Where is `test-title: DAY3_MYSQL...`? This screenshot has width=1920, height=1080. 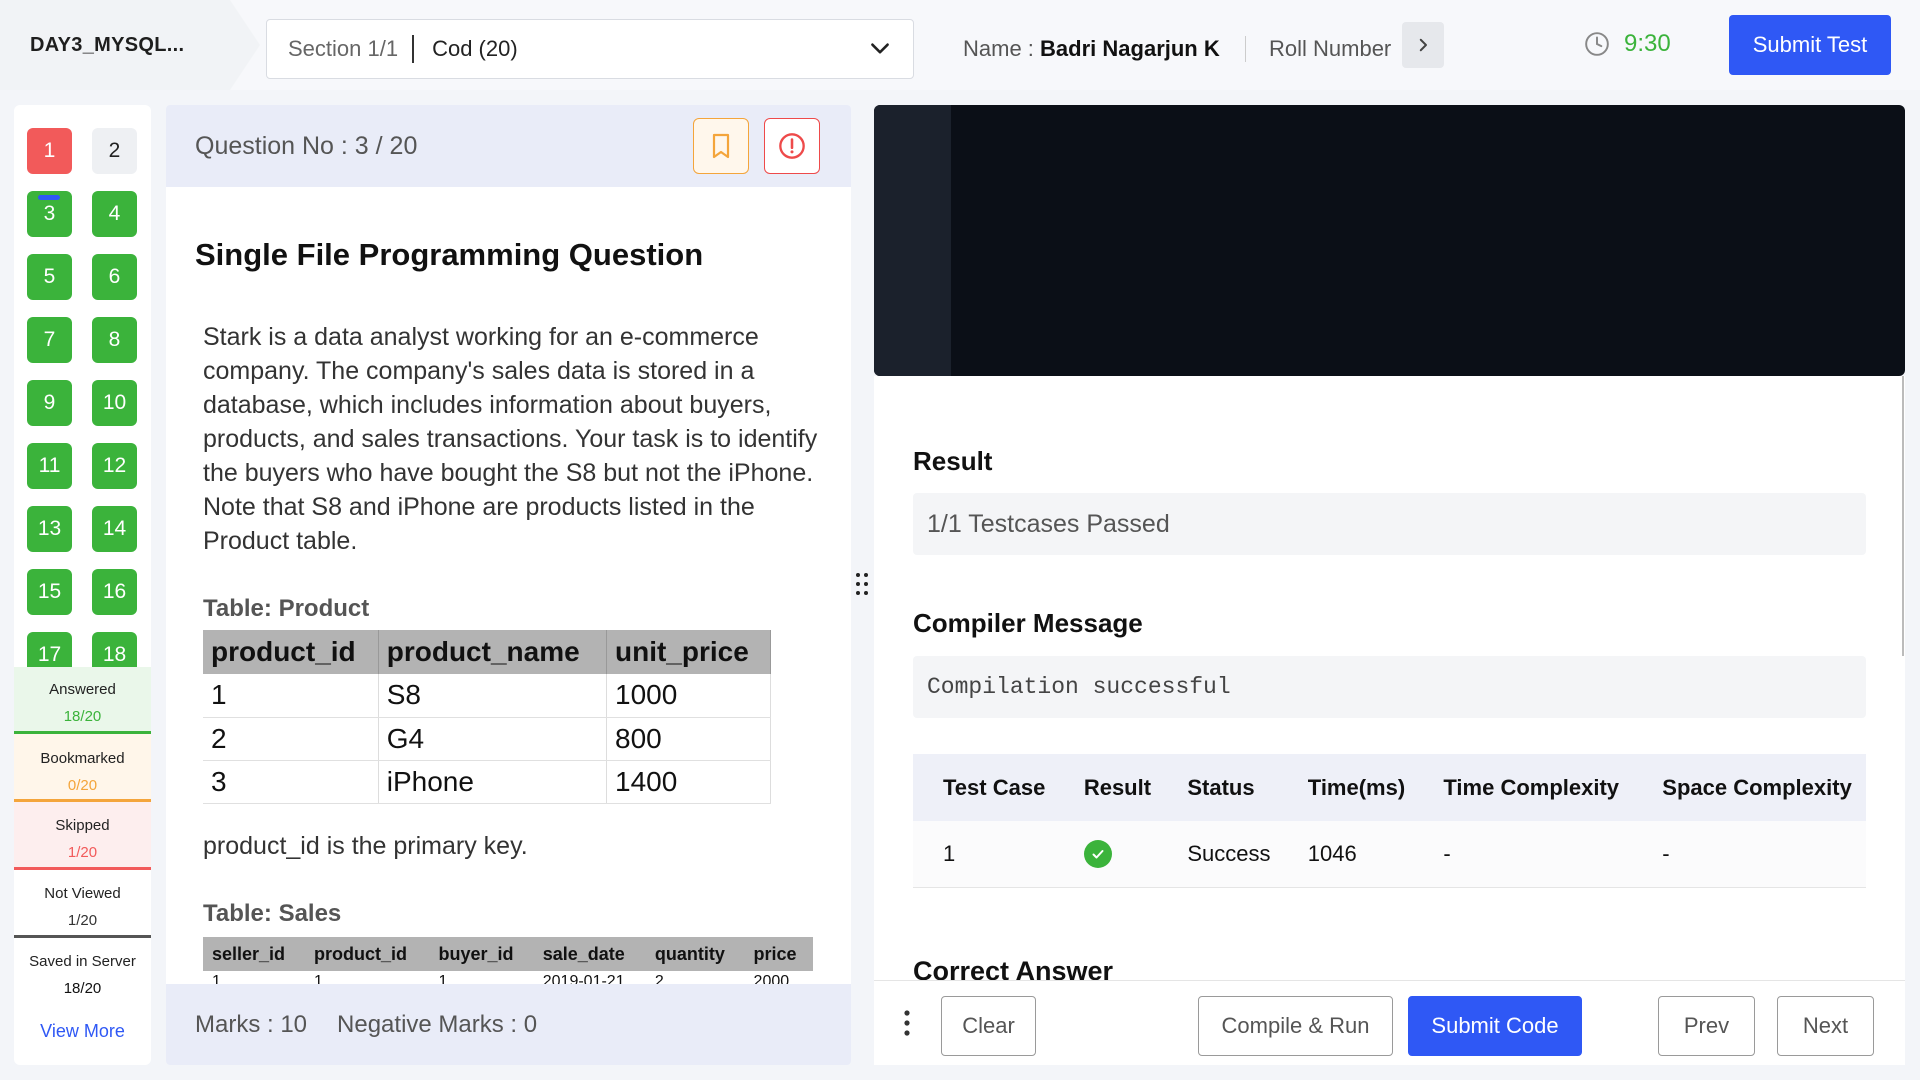 test-title: DAY3_MYSQL... is located at coordinates (130, 45).